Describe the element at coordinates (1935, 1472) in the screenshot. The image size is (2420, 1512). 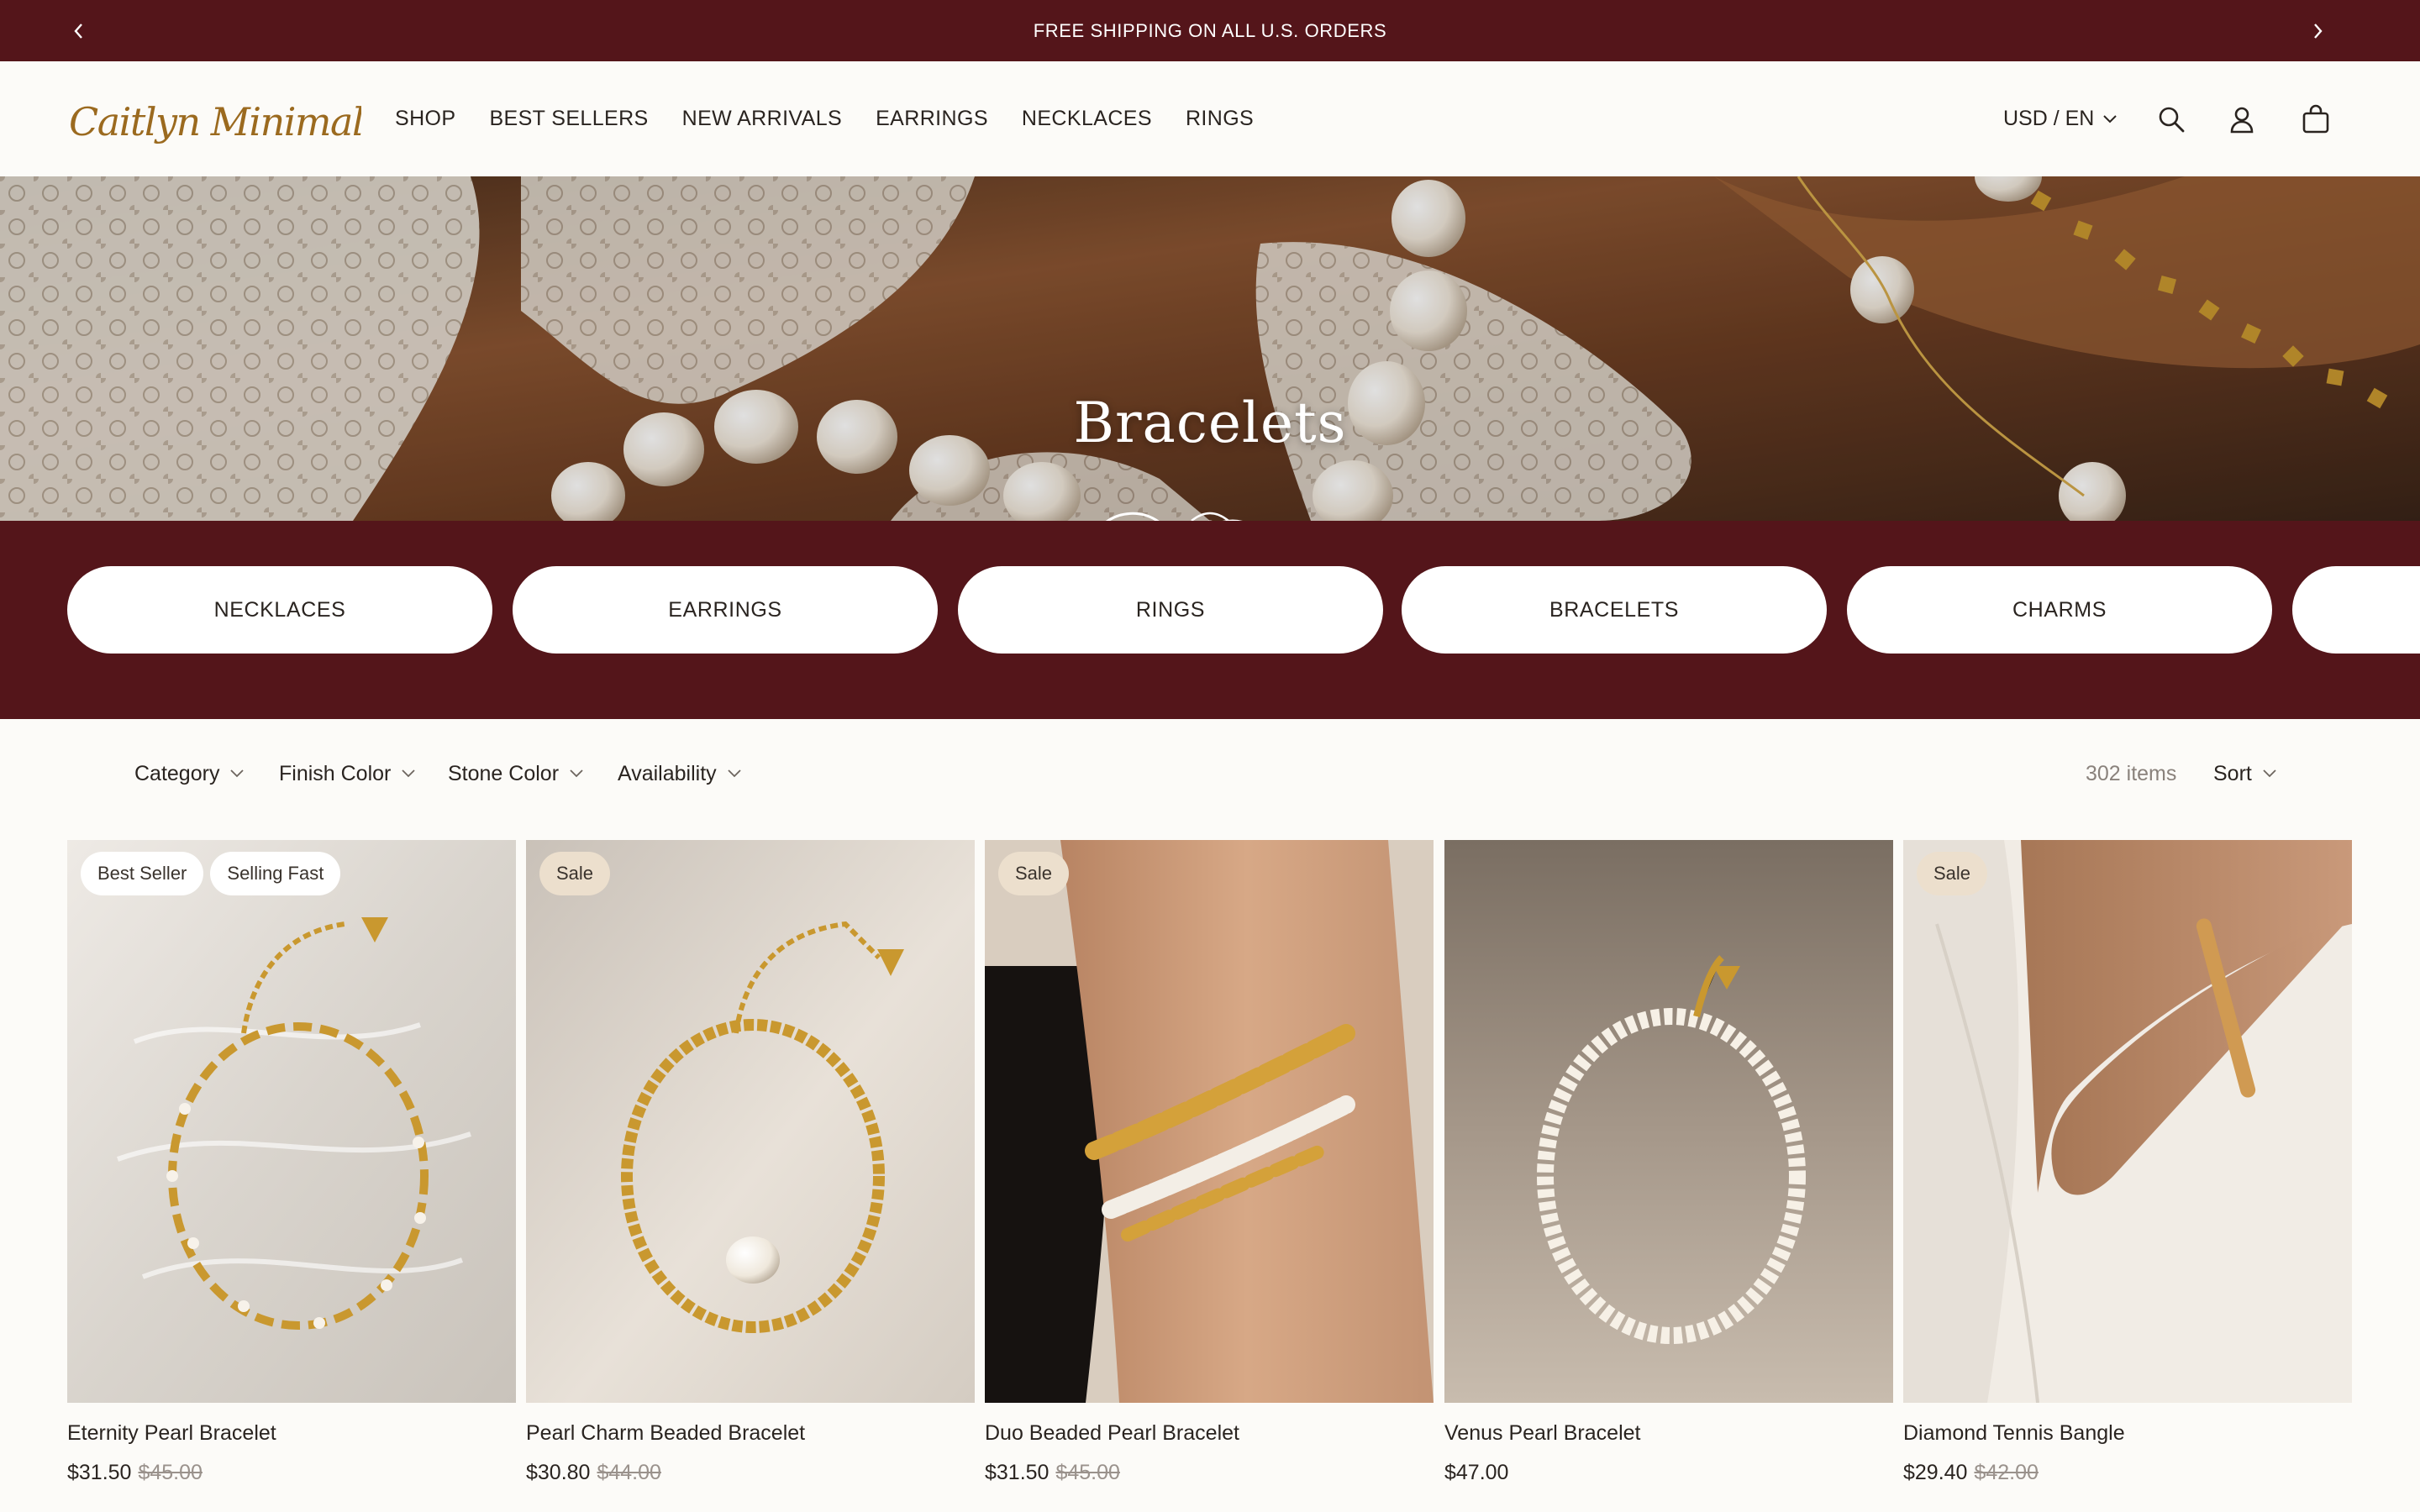
I see `price-current: $29.40` at that location.